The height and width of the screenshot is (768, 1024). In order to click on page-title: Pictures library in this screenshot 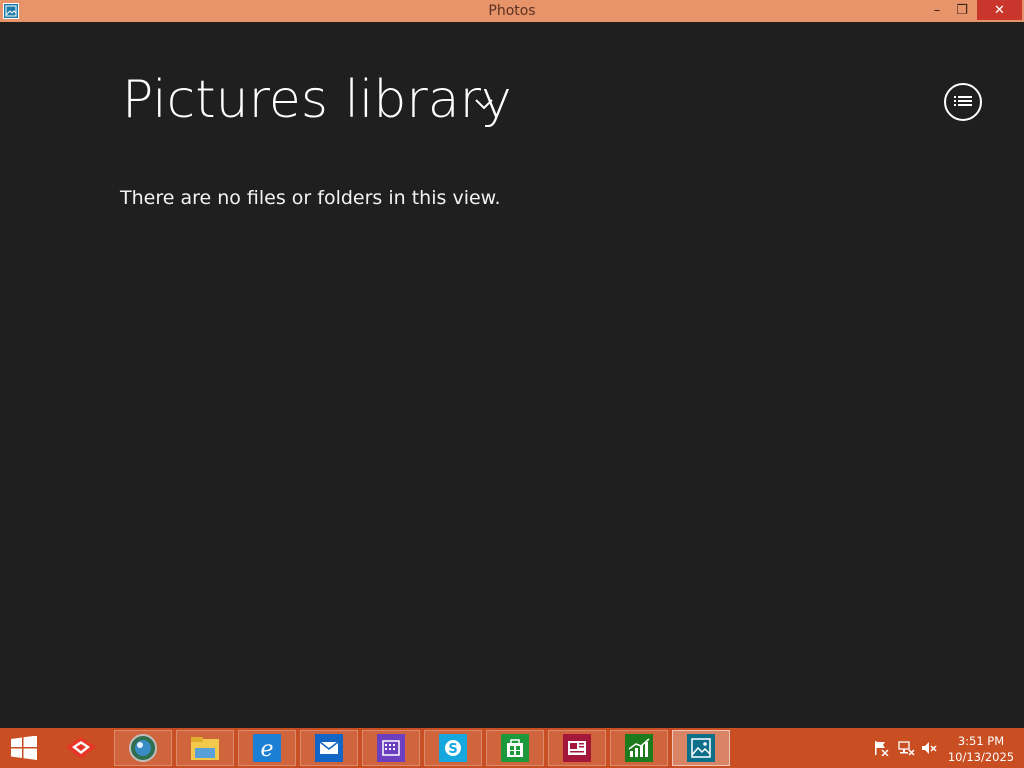, I will do `click(317, 100)`.